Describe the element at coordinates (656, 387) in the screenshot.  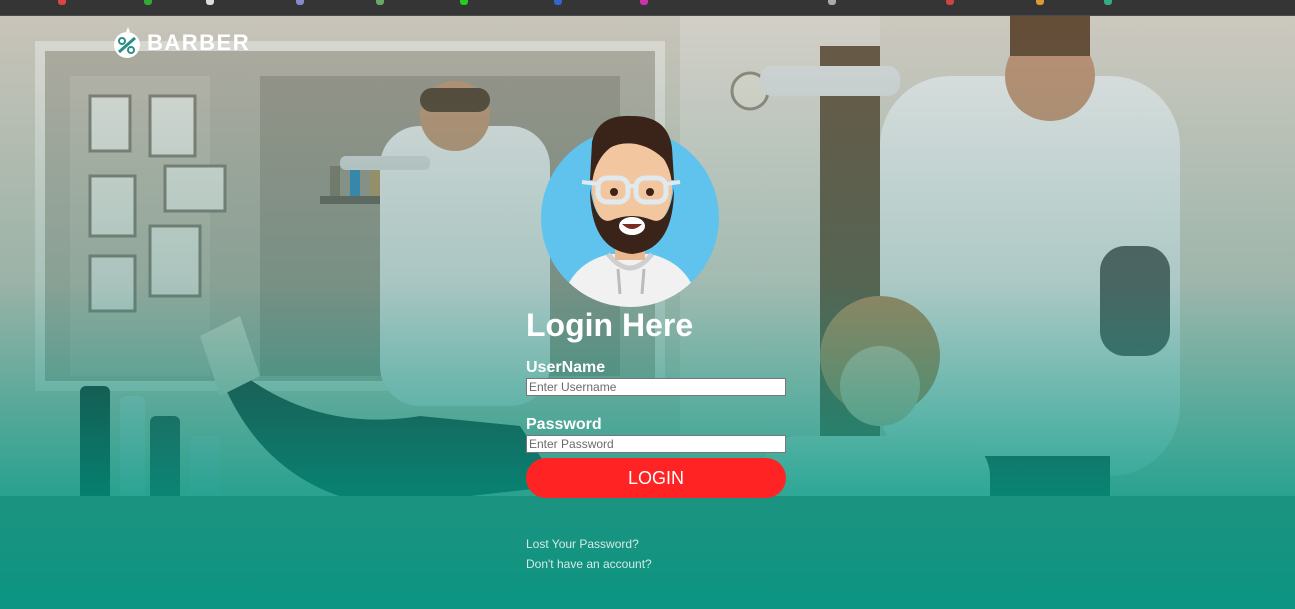
I see `username-input` at that location.